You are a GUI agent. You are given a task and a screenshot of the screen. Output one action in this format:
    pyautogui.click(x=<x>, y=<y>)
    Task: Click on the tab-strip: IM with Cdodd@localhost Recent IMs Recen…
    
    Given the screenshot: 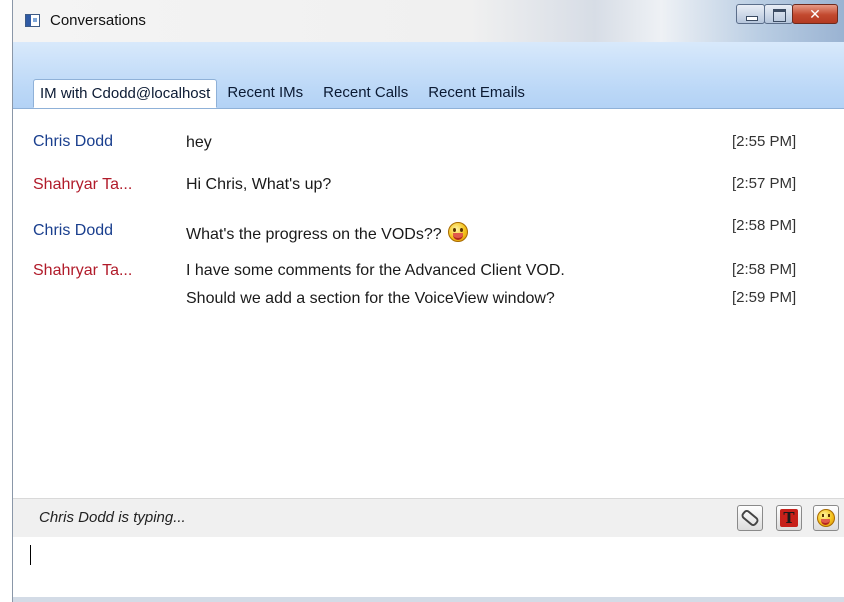 What is the action you would take?
    pyautogui.click(x=428, y=75)
    